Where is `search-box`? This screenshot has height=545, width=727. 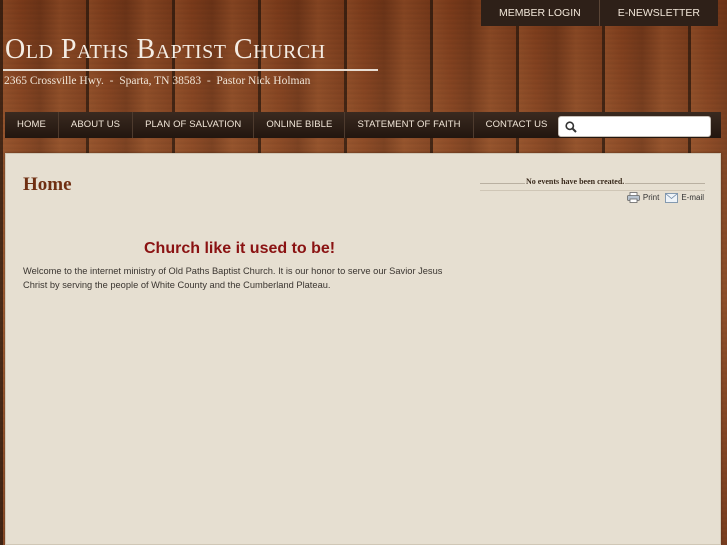 search-box is located at coordinates (634, 126).